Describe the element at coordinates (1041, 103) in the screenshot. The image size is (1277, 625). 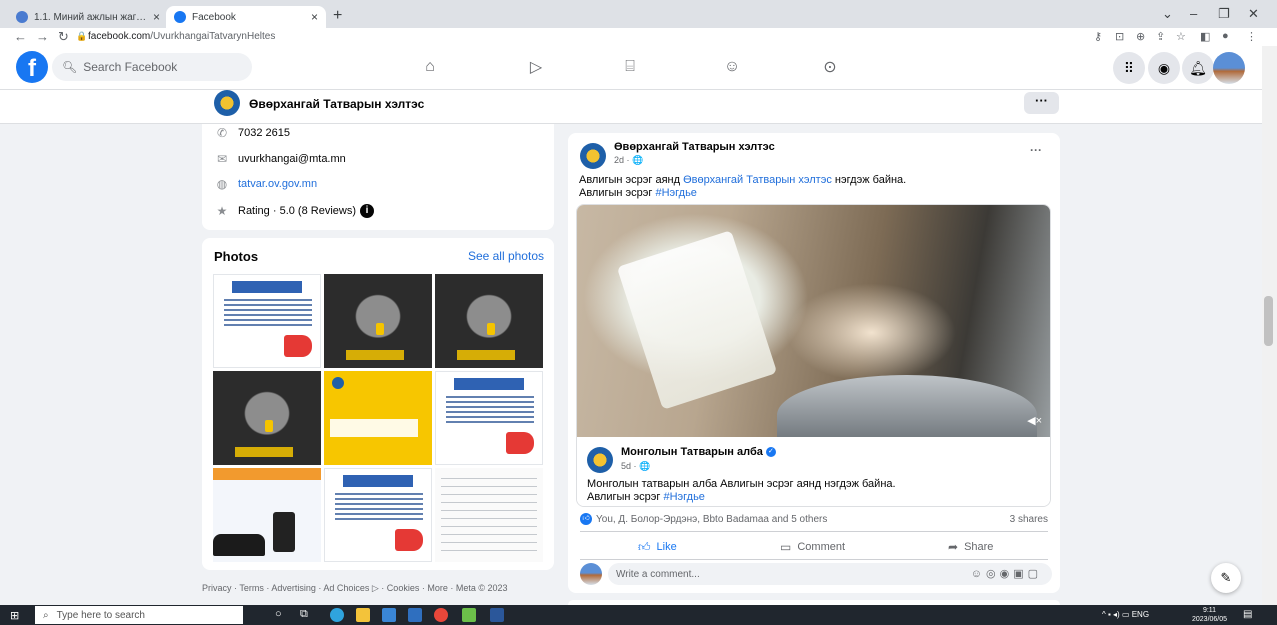
I see `page-more-button: ···` at that location.